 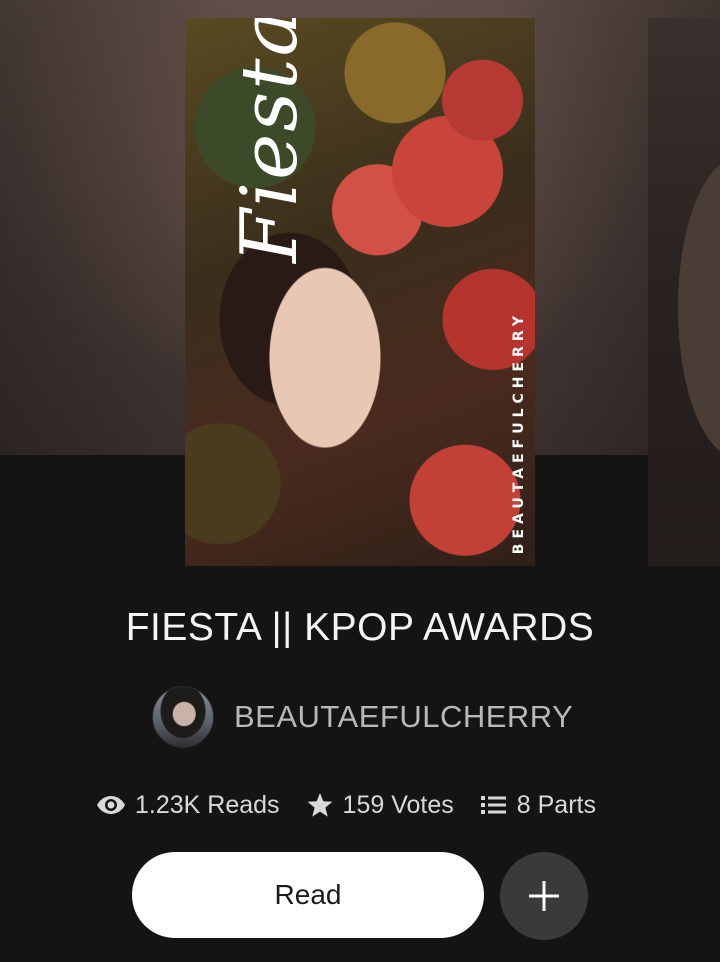 What do you see at coordinates (207, 804) in the screenshot?
I see `reads-count: 1.23K Reads` at bounding box center [207, 804].